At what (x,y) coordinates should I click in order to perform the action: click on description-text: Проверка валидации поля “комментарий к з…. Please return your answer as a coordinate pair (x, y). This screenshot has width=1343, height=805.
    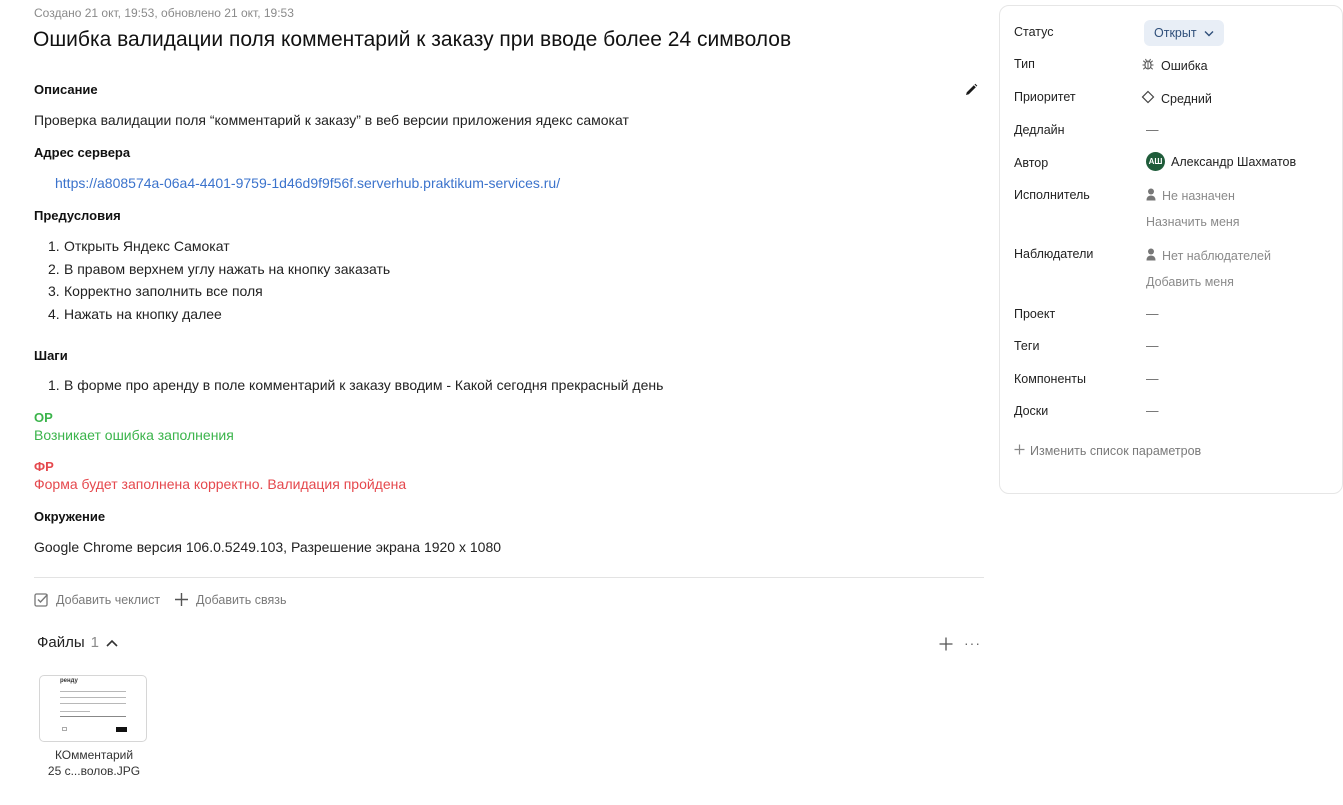
    Looking at the image, I should click on (331, 120).